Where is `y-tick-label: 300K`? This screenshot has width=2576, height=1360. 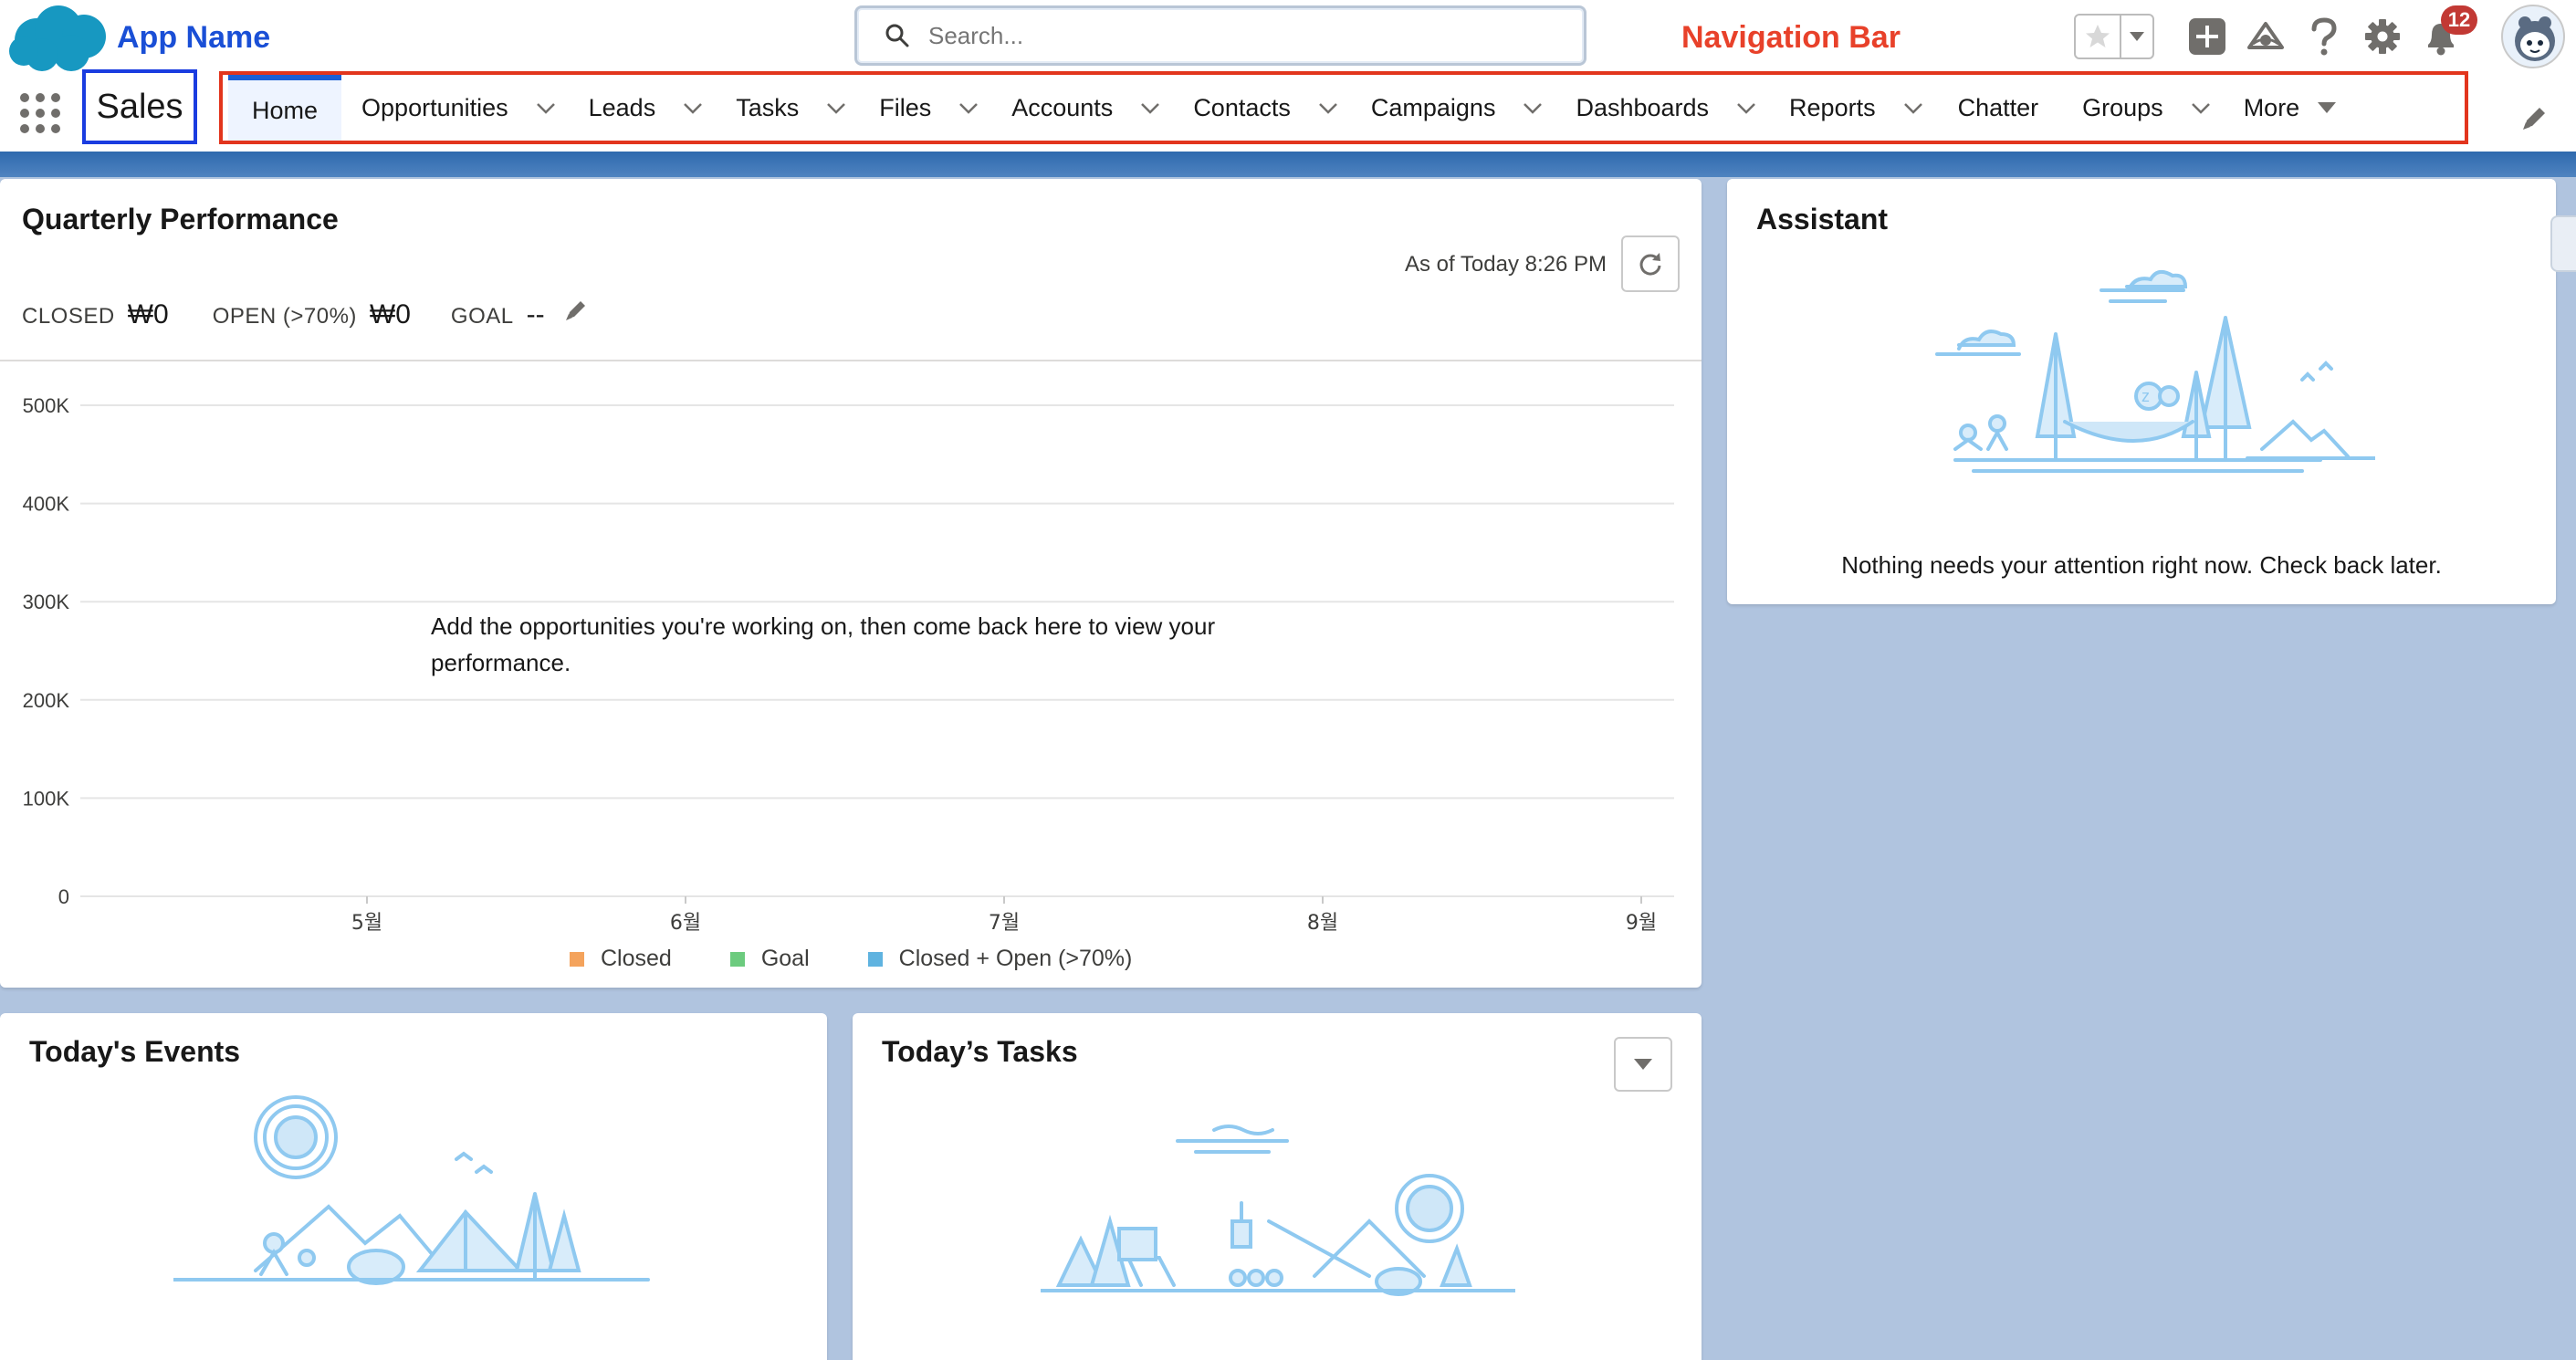
y-tick-label: 300K is located at coordinates (46, 602).